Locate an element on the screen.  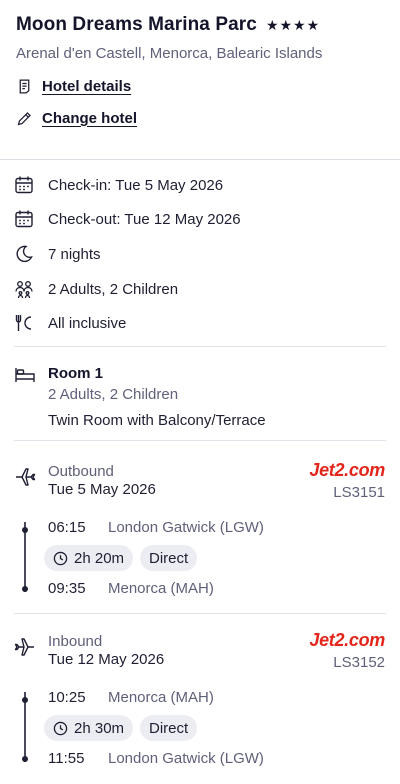
nights-text: 7 nights is located at coordinates (74, 254).